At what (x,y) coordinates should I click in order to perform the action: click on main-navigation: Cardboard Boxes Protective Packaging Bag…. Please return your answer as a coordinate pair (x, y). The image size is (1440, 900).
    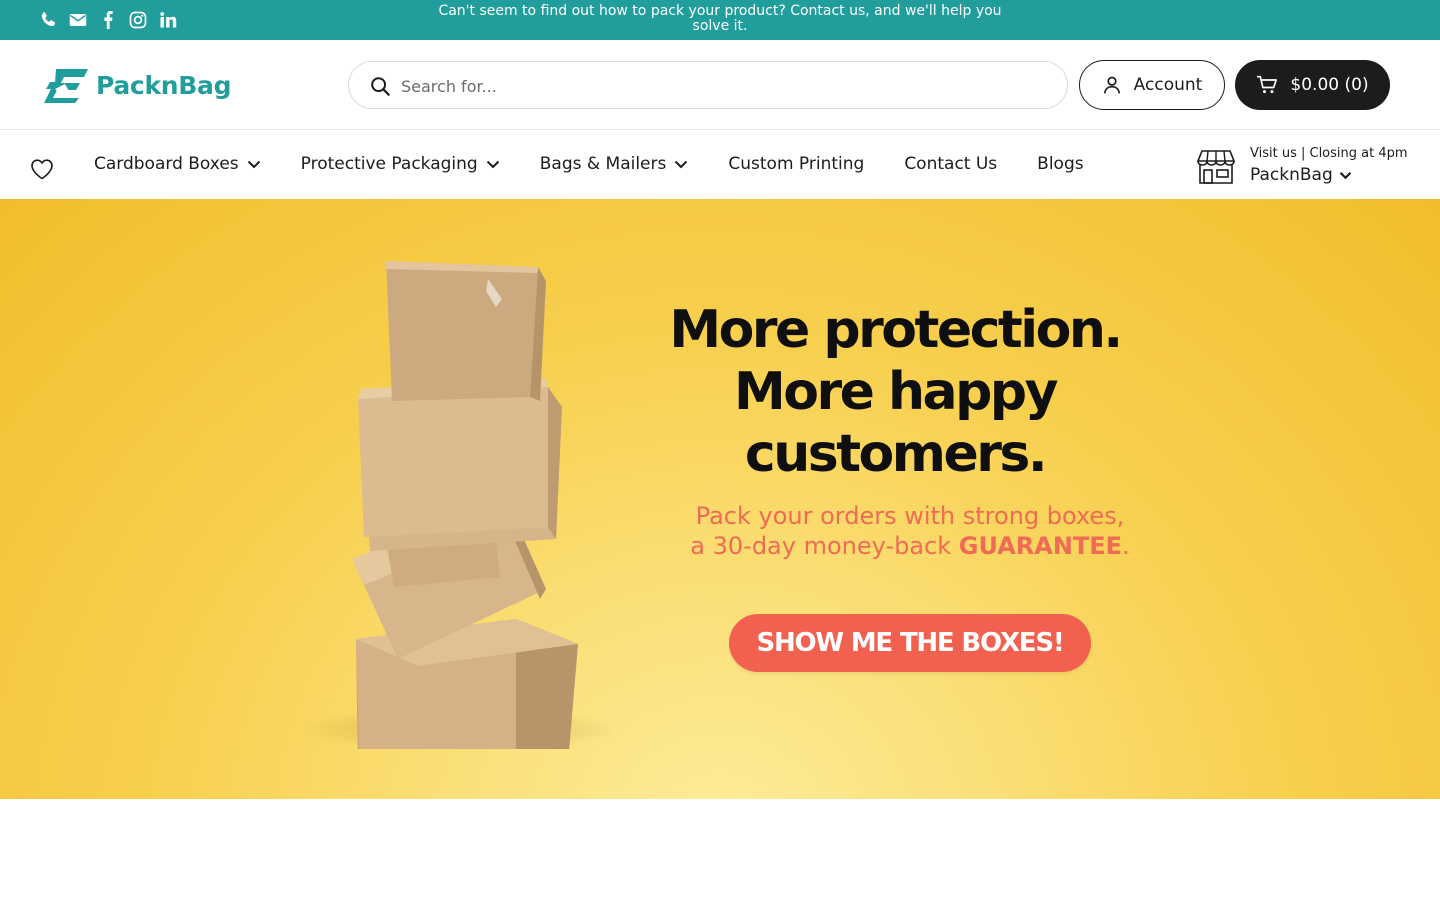
    Looking at the image, I should click on (720, 164).